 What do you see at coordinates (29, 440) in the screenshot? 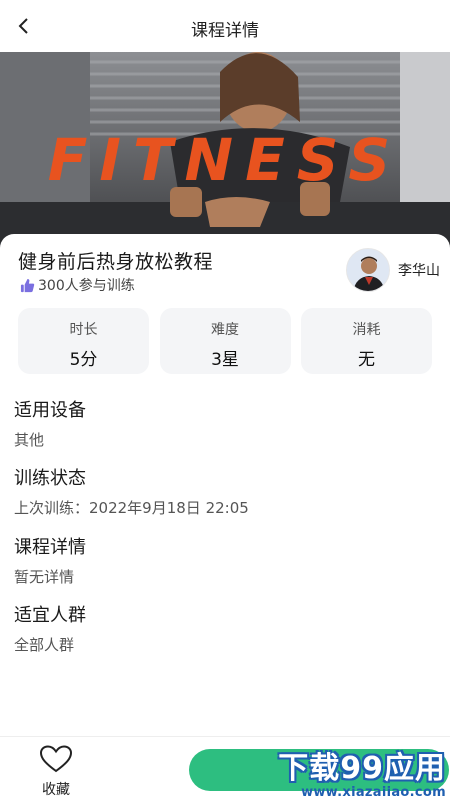
I see `section-value: 其他` at bounding box center [29, 440].